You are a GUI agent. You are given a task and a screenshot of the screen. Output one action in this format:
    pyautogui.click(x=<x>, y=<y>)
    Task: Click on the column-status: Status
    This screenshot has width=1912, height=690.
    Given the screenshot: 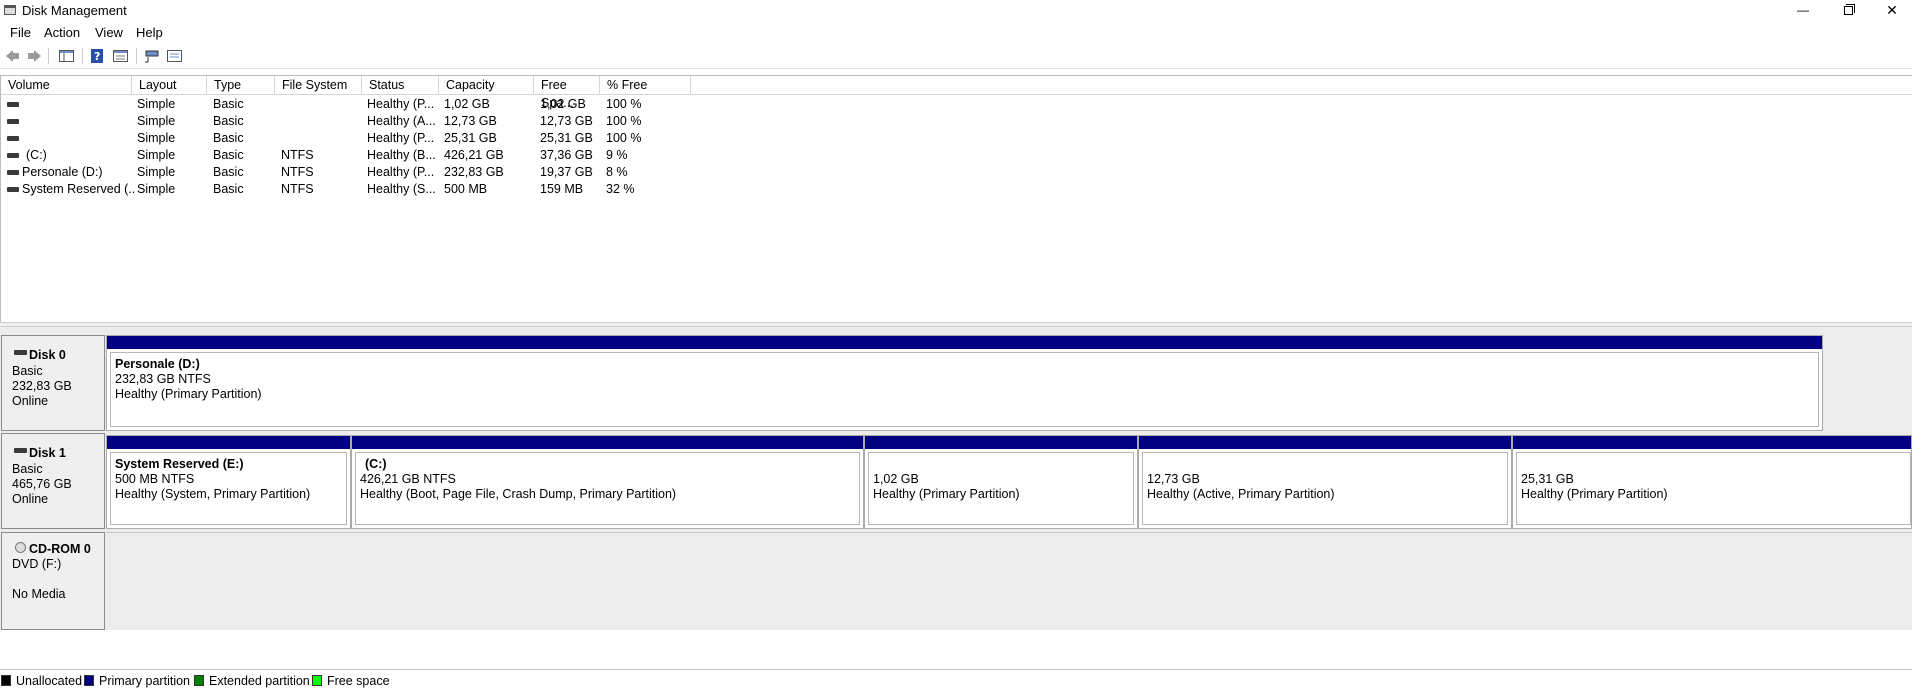 What is the action you would take?
    pyautogui.click(x=400, y=85)
    